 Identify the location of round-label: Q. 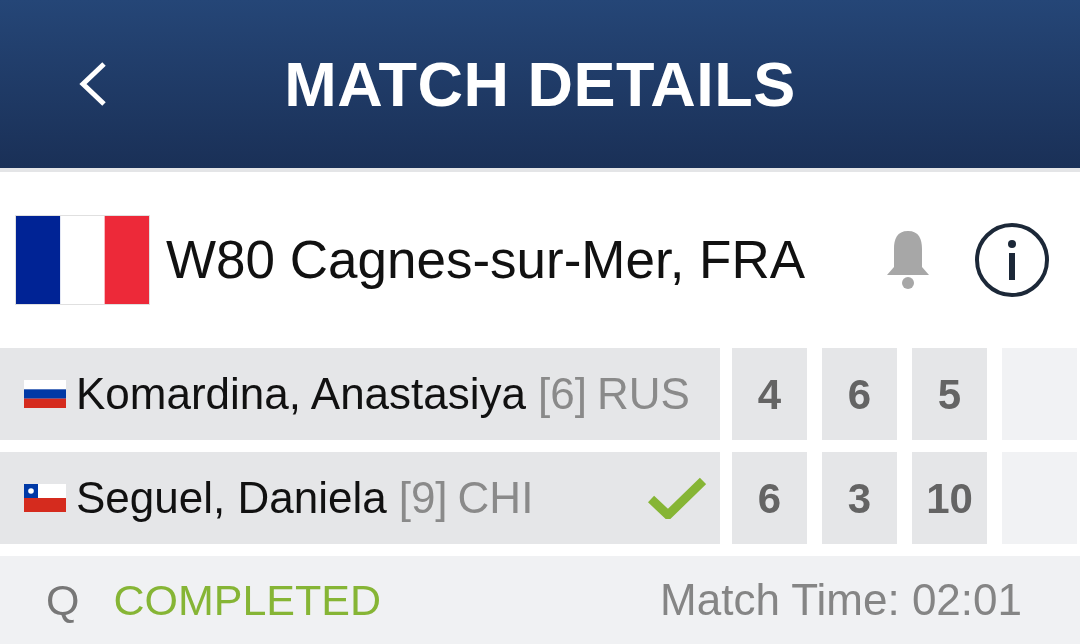
(63, 600).